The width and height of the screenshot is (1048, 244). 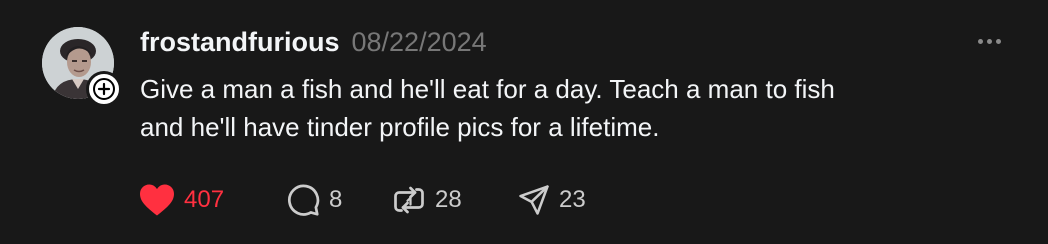 I want to click on follow-button, so click(x=104, y=89).